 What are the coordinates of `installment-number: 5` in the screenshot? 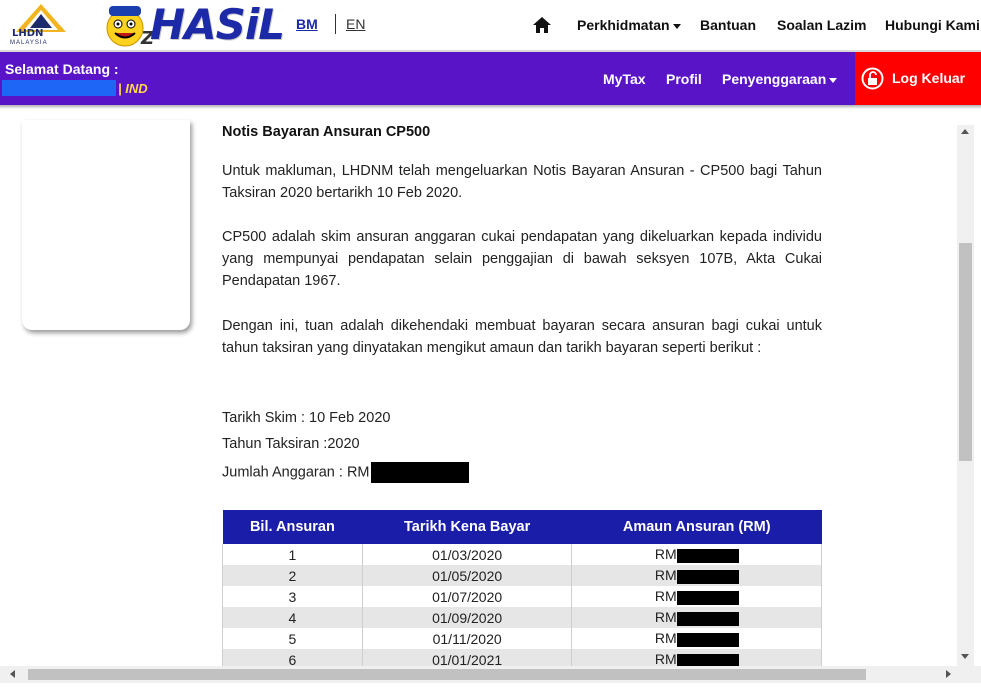 It's located at (292, 638).